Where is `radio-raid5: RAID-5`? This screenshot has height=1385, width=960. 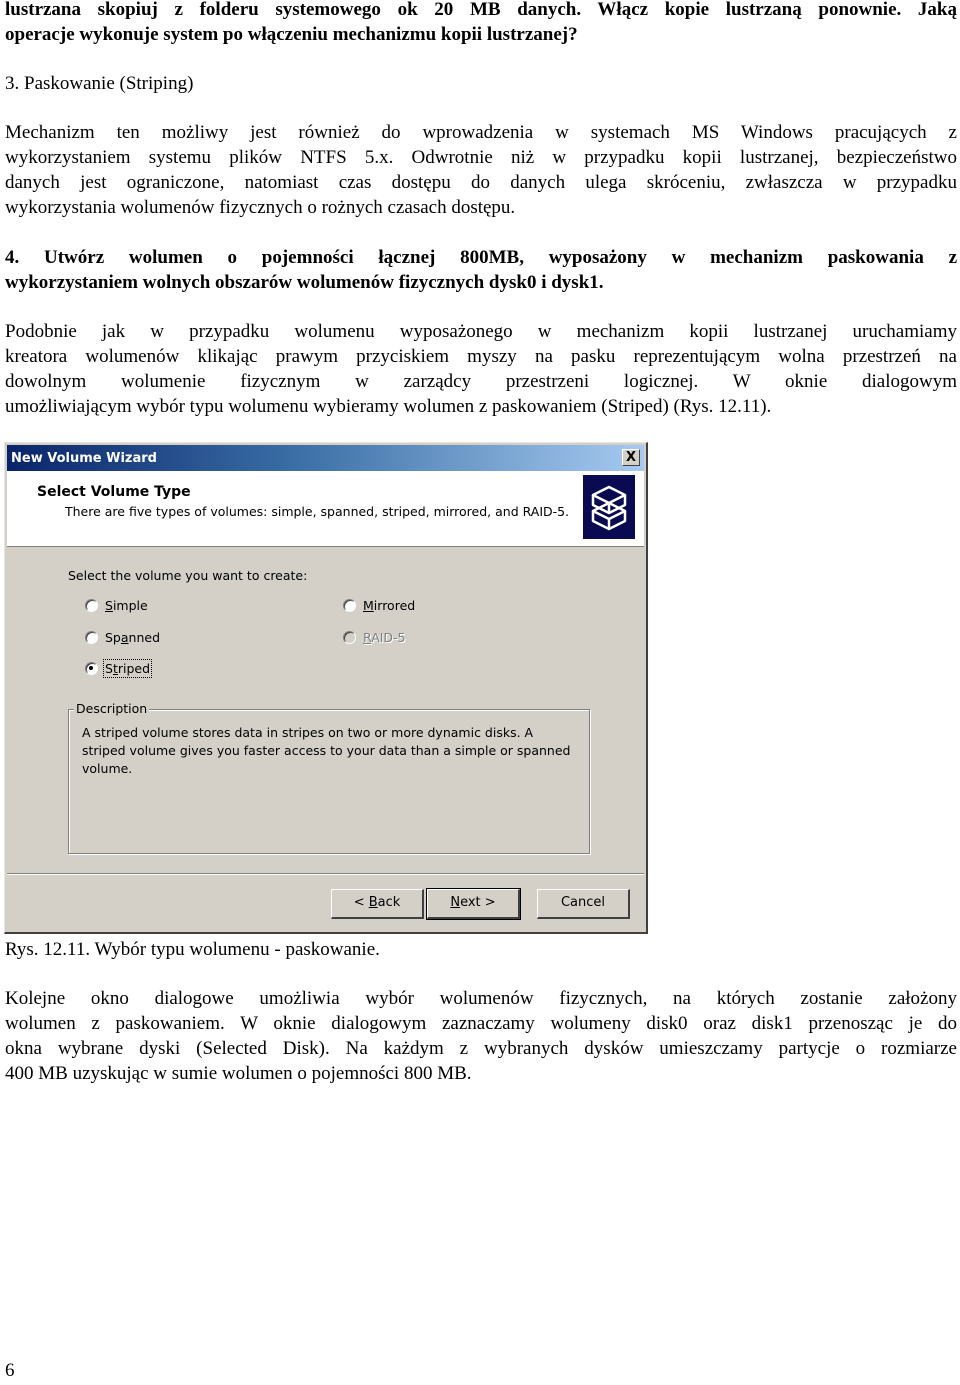 radio-raid5: RAID-5 is located at coordinates (374, 637).